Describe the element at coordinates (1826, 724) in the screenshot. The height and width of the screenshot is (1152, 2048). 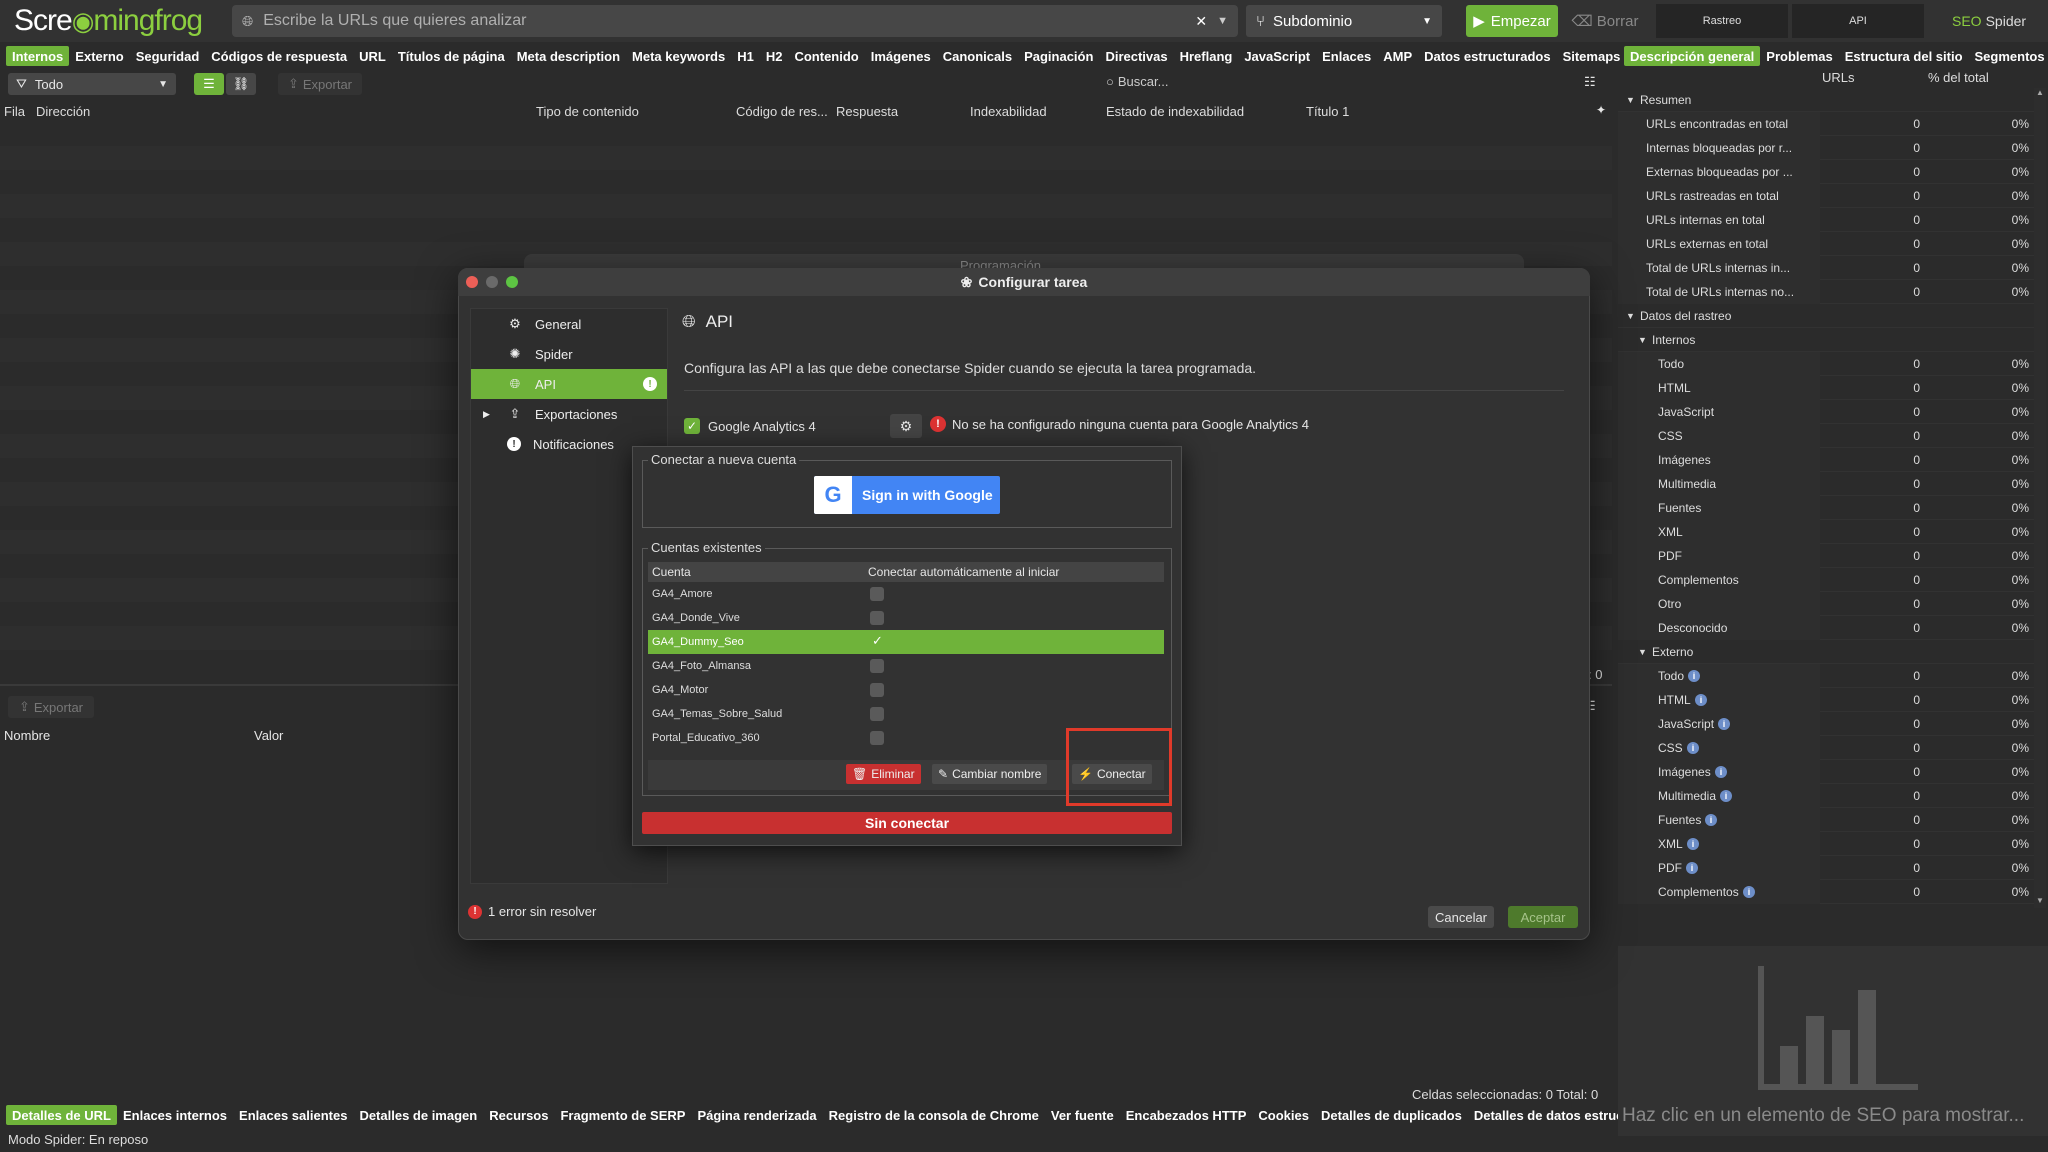
I see `overview-row: JavaScript i 0 0%` at that location.